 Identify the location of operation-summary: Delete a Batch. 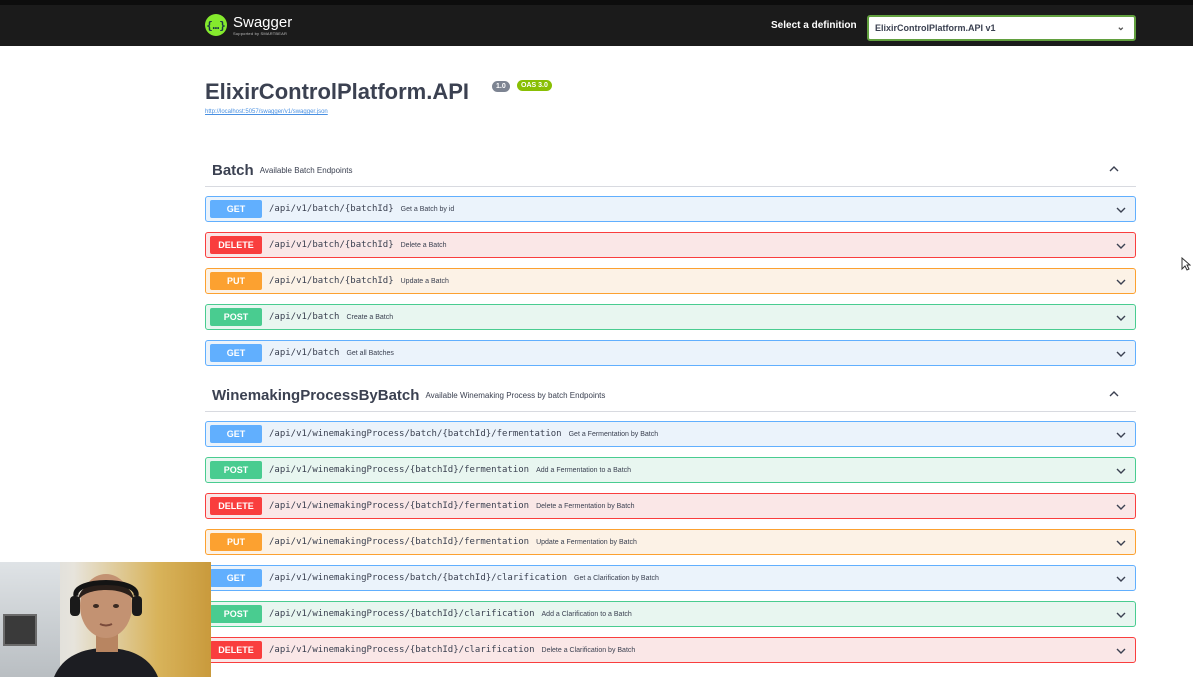
(423, 245).